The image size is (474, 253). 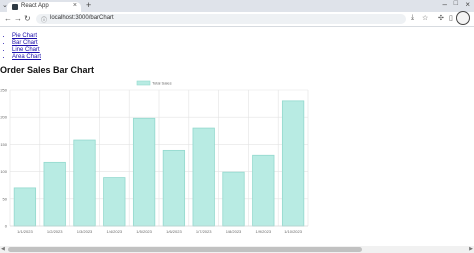 What do you see at coordinates (463, 18) in the screenshot?
I see `profile-avatar` at bounding box center [463, 18].